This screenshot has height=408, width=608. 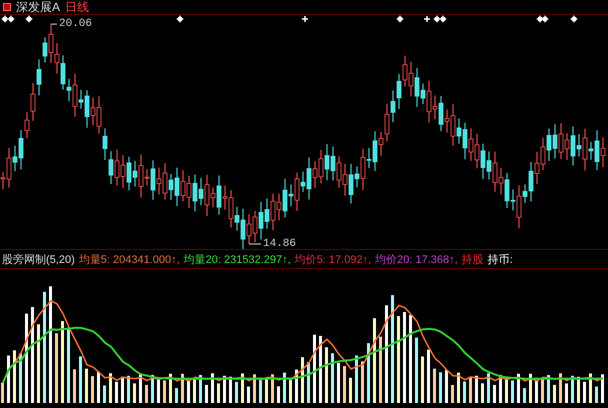 I want to click on low-price-label: 14.86, so click(x=279, y=244).